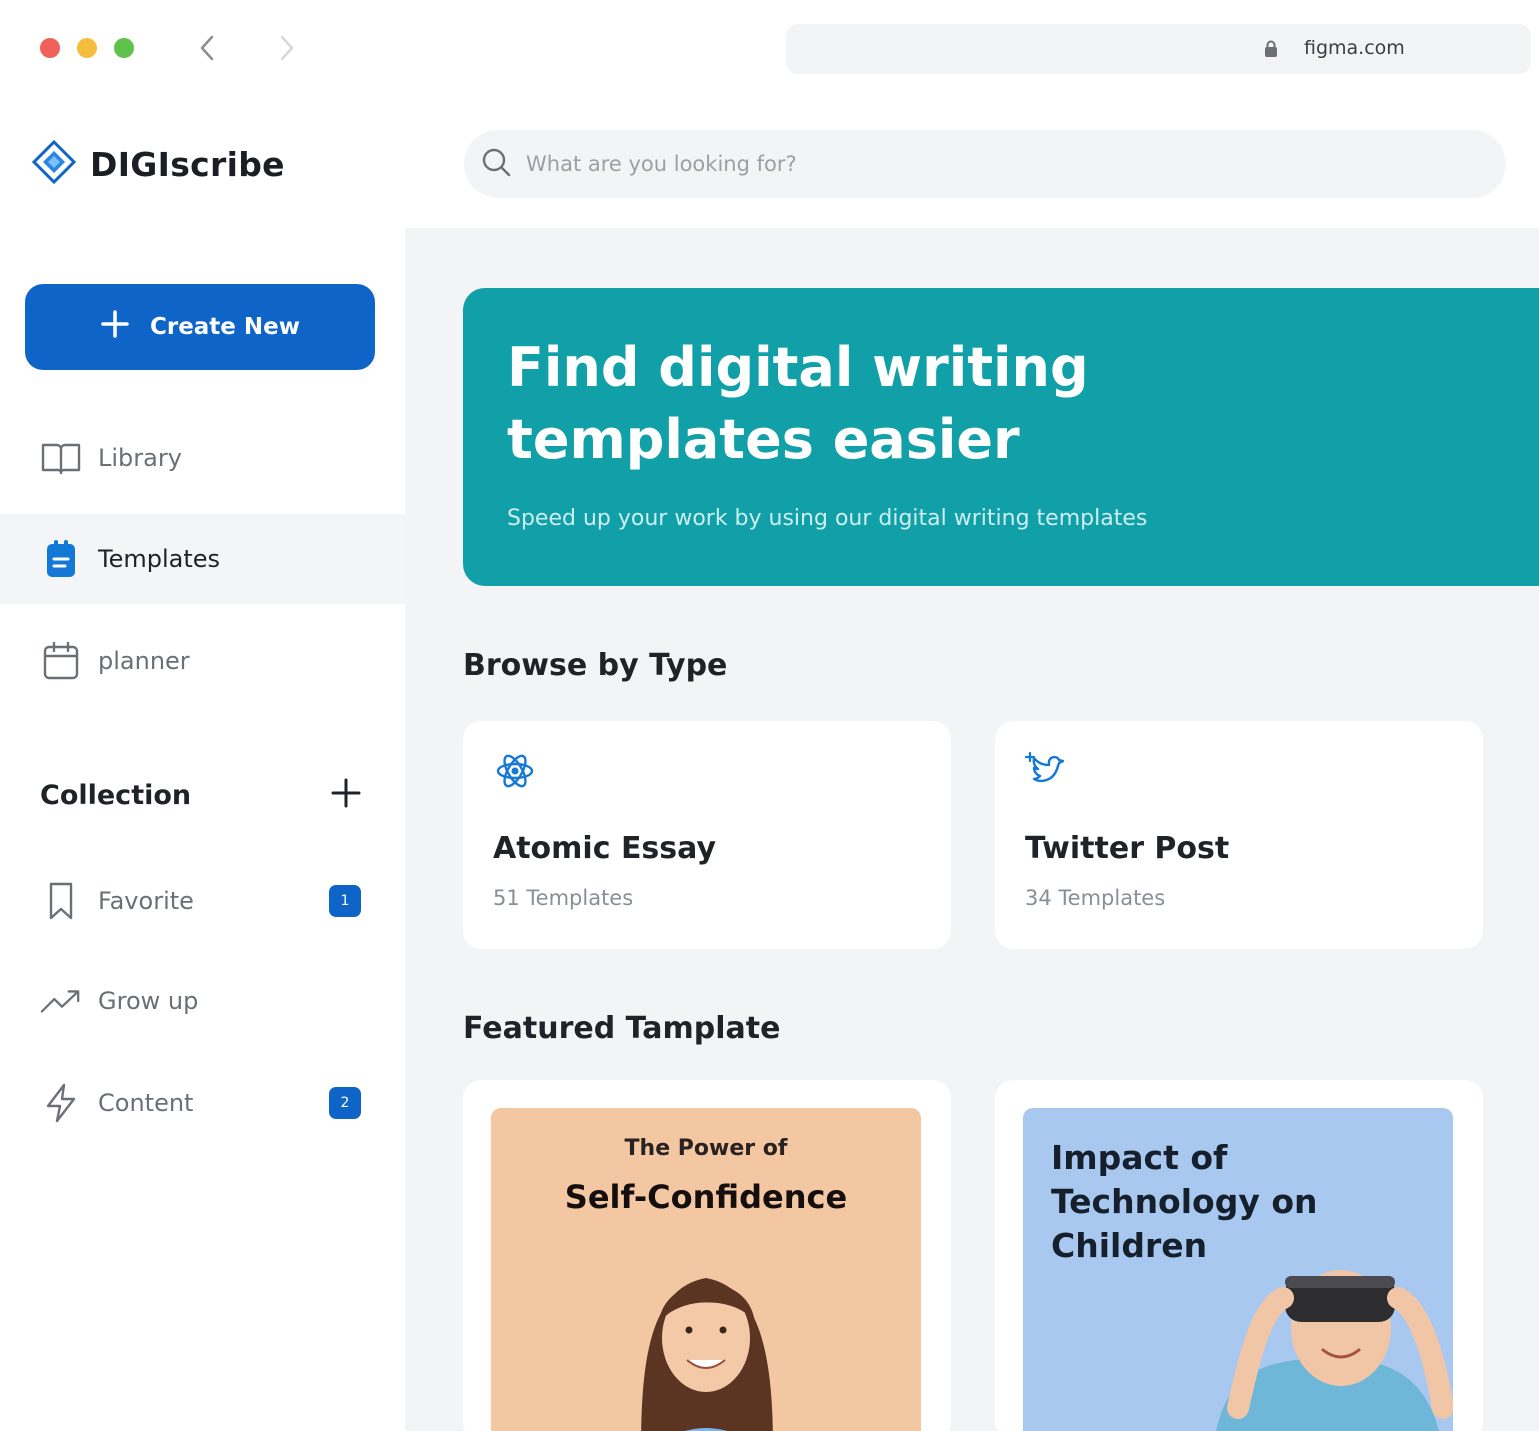 The image size is (1539, 1431). What do you see at coordinates (1271, 51) in the screenshot?
I see `lock-icon` at bounding box center [1271, 51].